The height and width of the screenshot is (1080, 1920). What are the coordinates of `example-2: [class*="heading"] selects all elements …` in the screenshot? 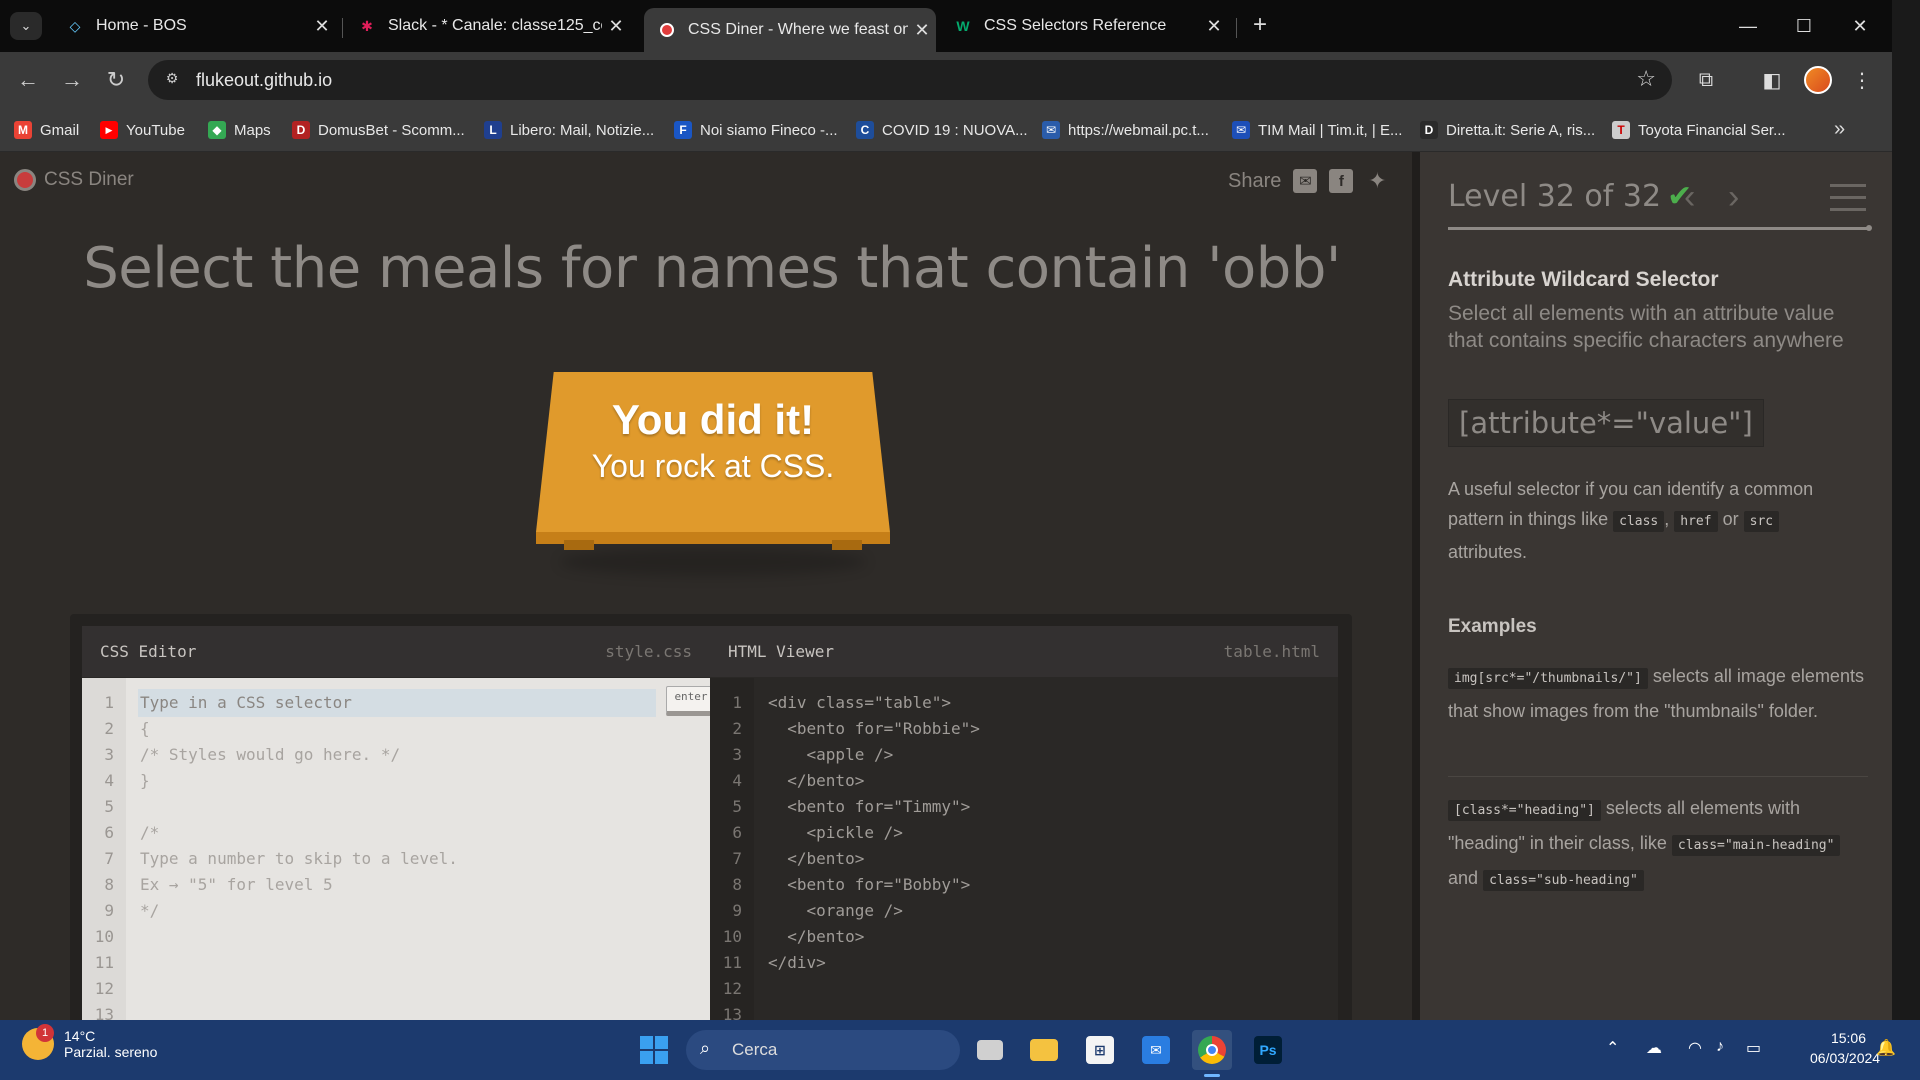 It's located at (1658, 844).